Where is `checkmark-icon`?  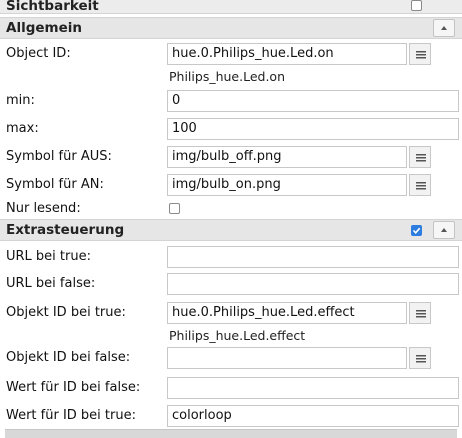 checkmark-icon is located at coordinates (416, 230).